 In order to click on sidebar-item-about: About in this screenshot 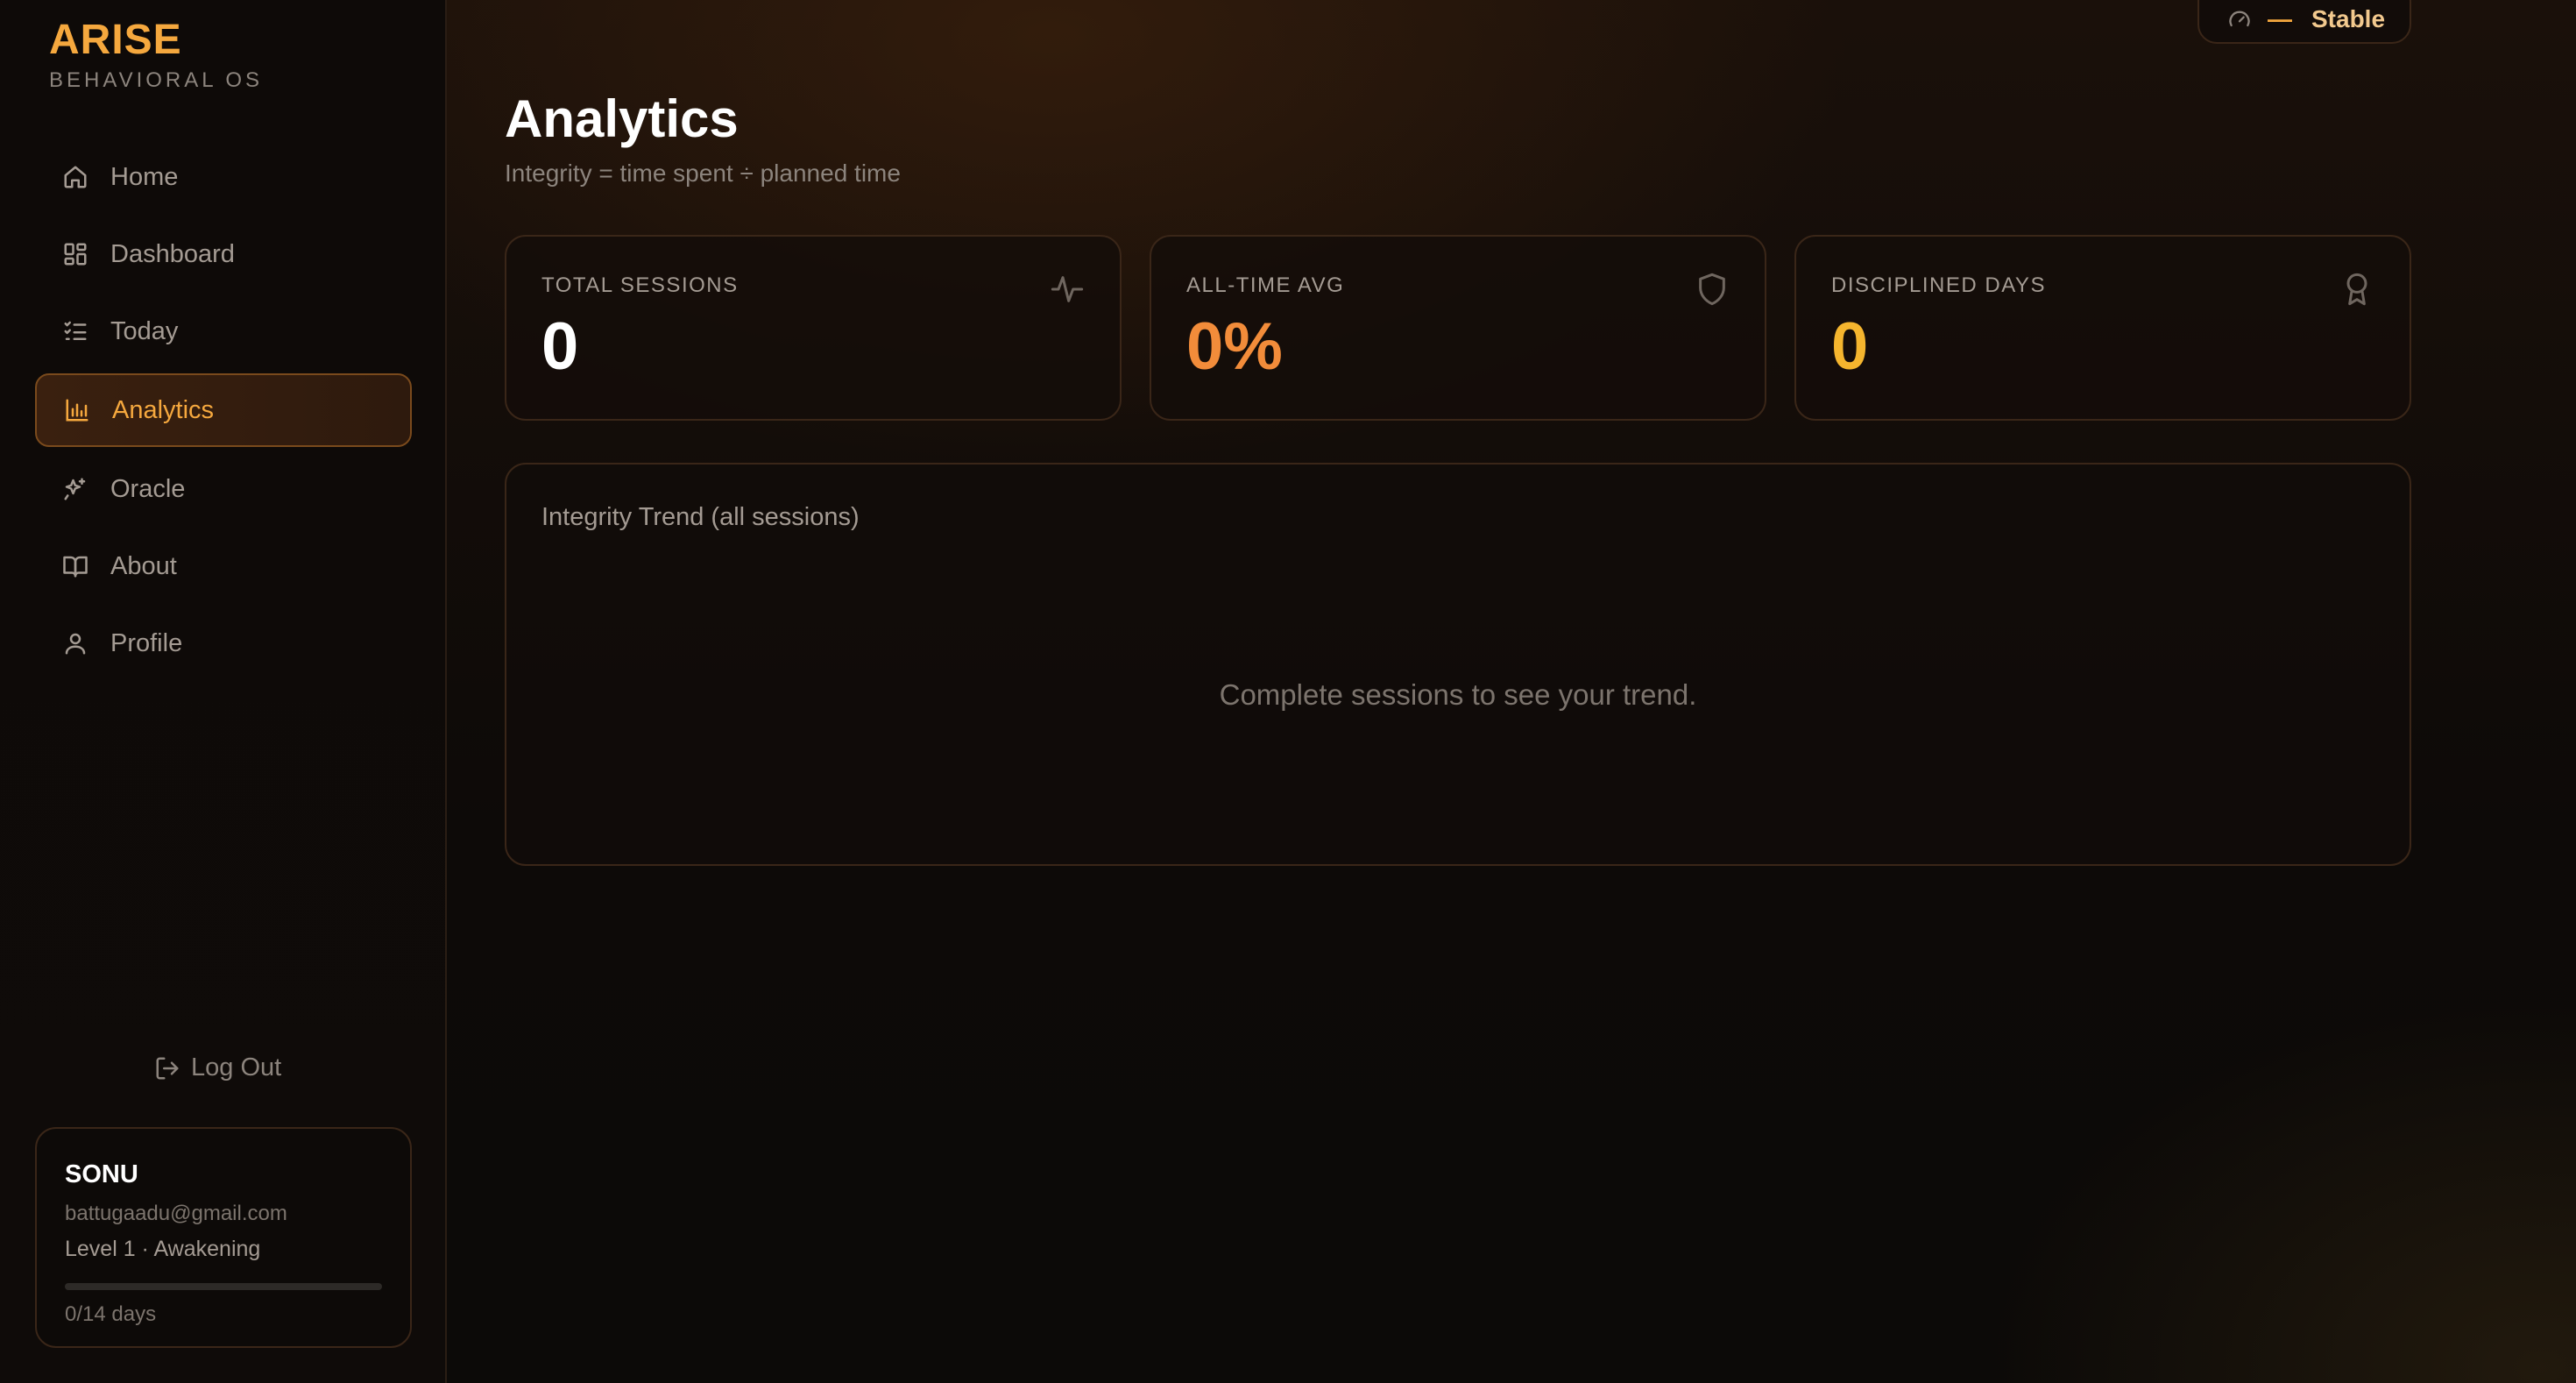, I will do `click(223, 566)`.